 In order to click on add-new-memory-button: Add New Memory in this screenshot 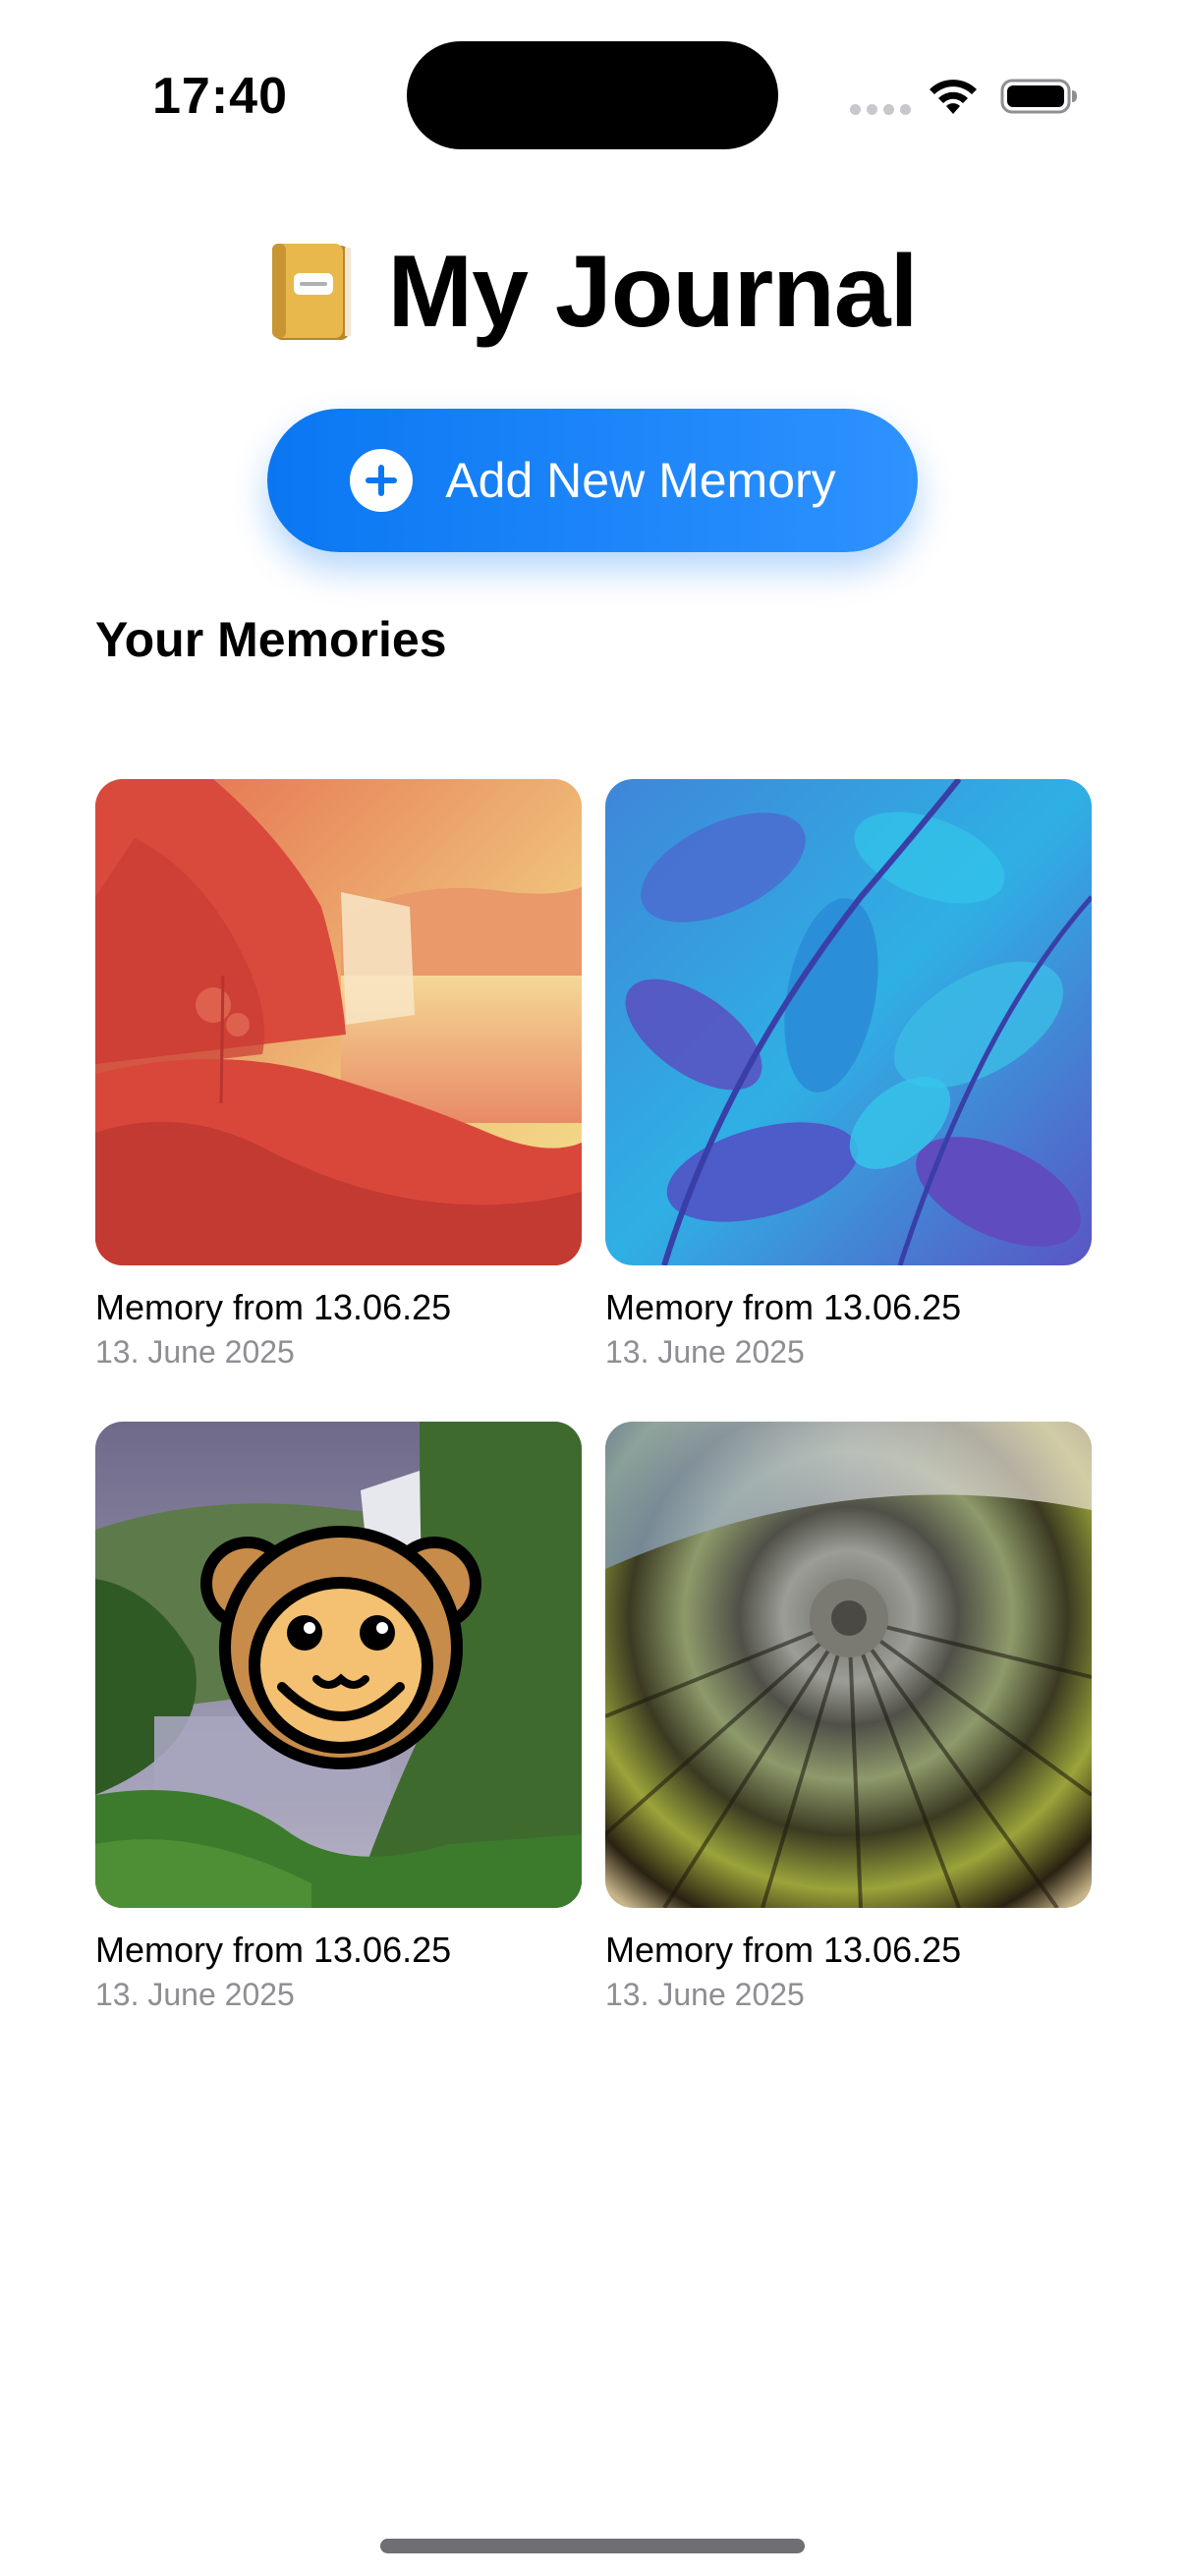, I will do `click(592, 480)`.